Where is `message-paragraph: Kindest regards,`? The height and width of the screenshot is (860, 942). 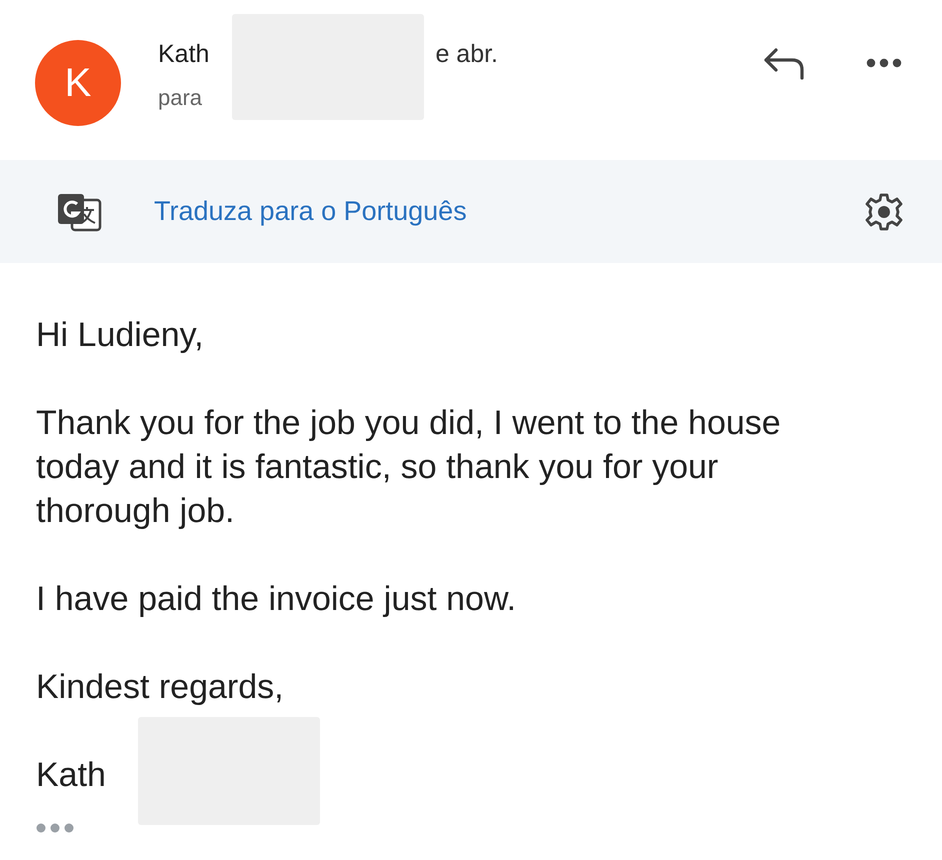 message-paragraph: Kindest regards, is located at coordinates (160, 687).